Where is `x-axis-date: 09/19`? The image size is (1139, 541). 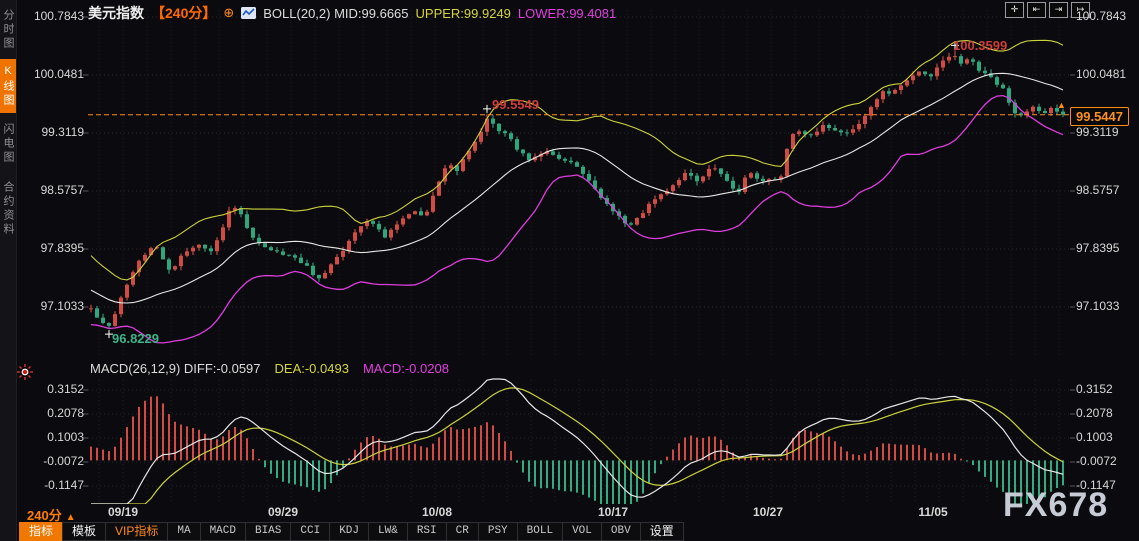
x-axis-date: 09/19 is located at coordinates (123, 512).